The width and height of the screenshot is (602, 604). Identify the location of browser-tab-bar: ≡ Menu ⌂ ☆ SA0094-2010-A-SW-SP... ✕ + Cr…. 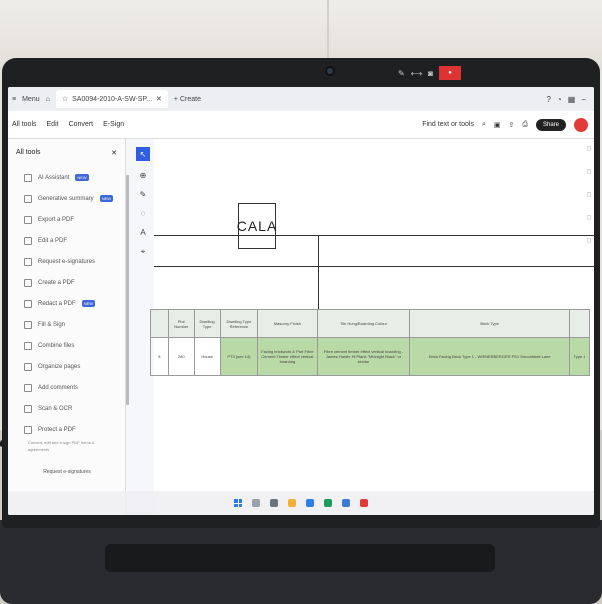
(301, 99).